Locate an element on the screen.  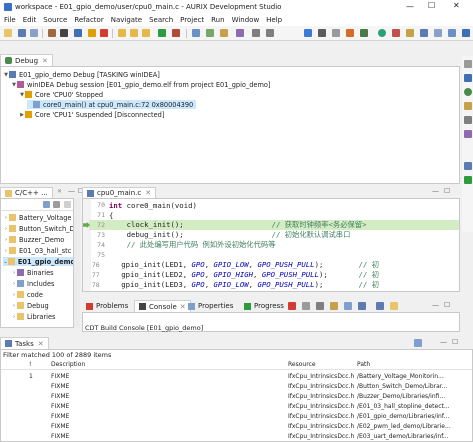
project-scrollbar is located at coordinates (77, 263).